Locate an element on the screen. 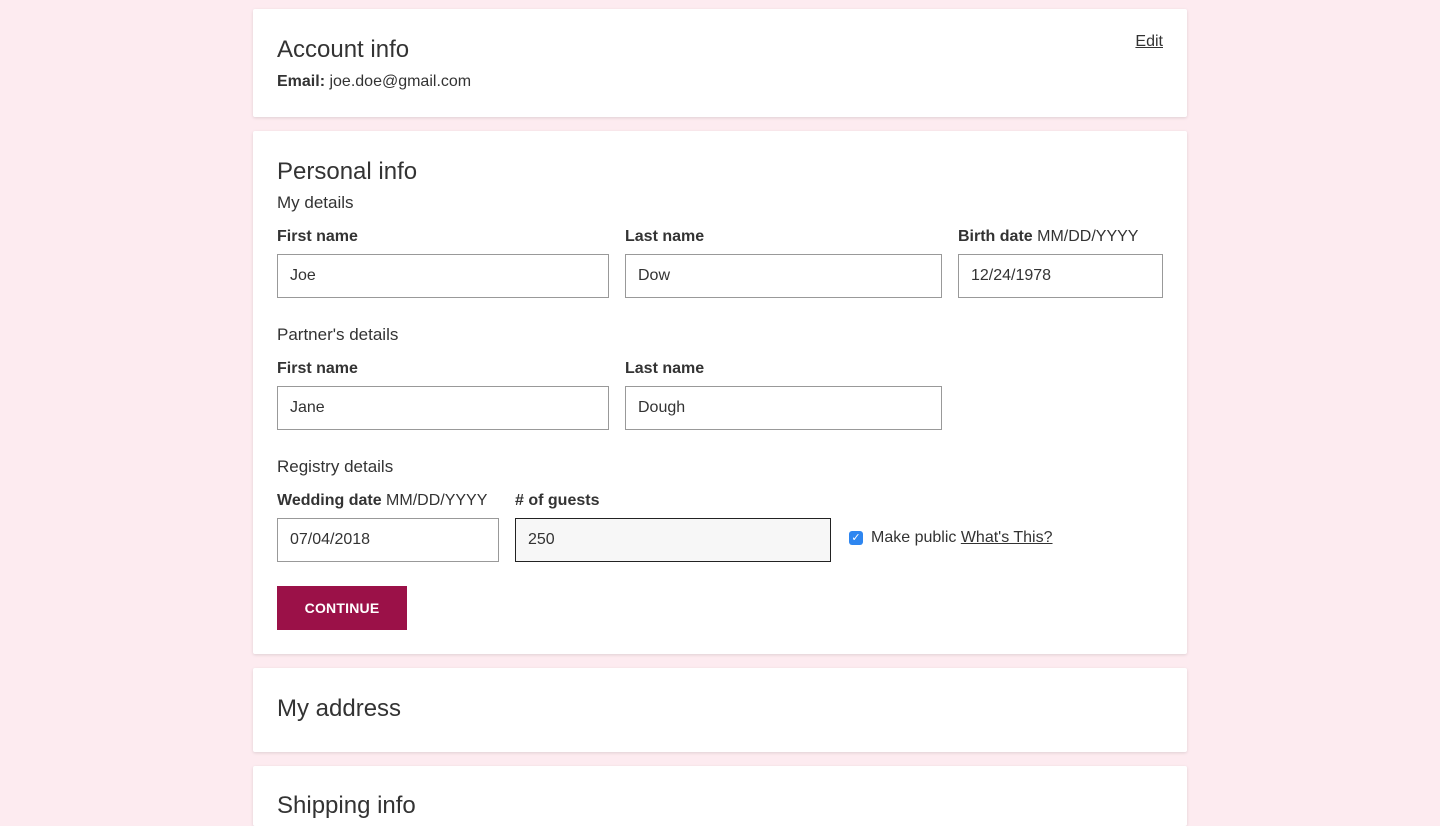 The height and width of the screenshot is (826, 1440). partner-first-name-input is located at coordinates (443, 408).